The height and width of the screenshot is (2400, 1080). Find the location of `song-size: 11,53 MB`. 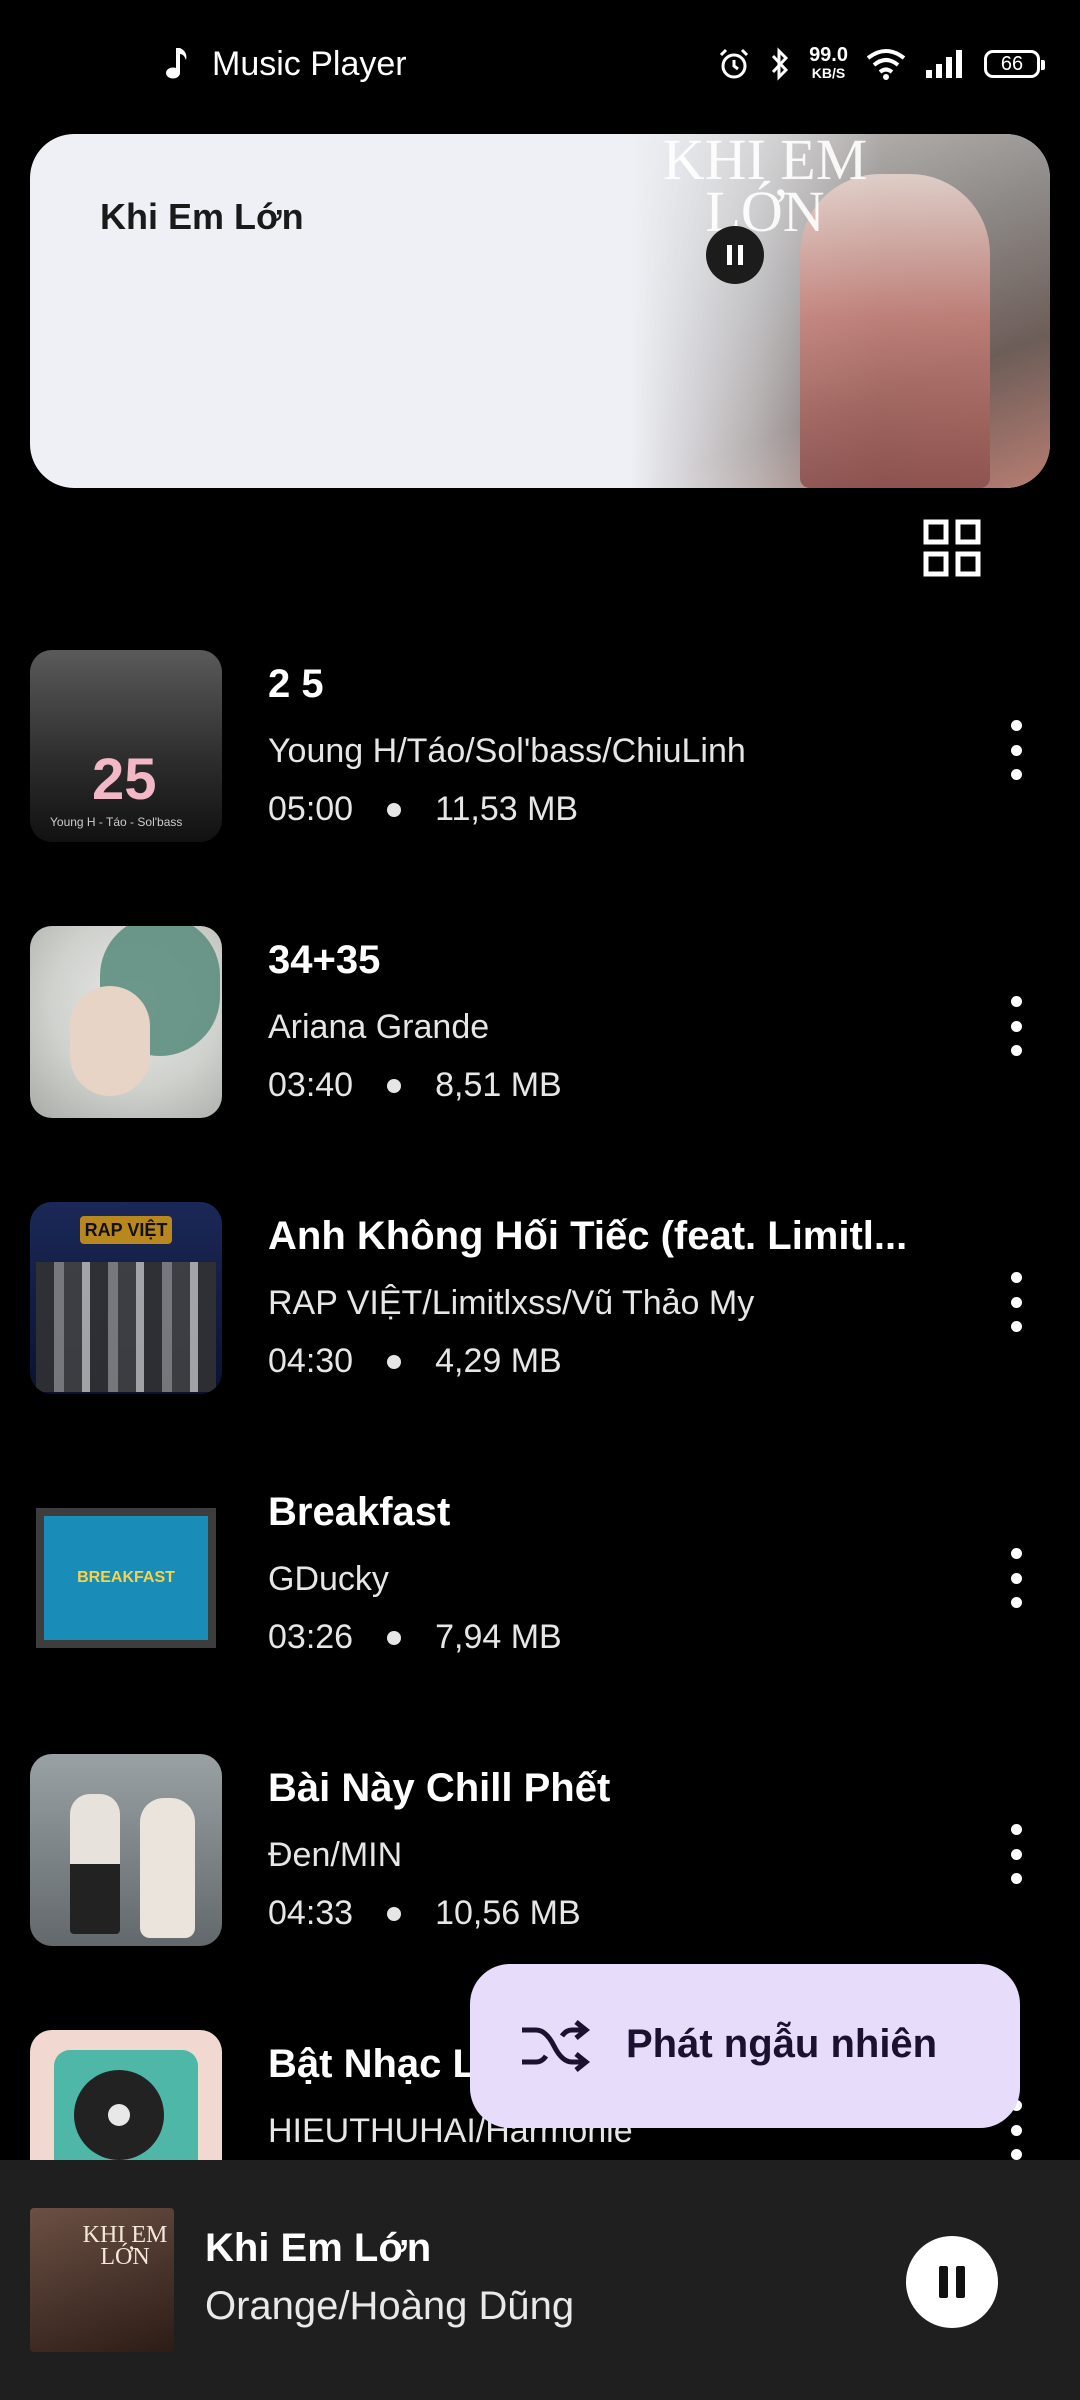

song-size: 11,53 MB is located at coordinates (507, 809).